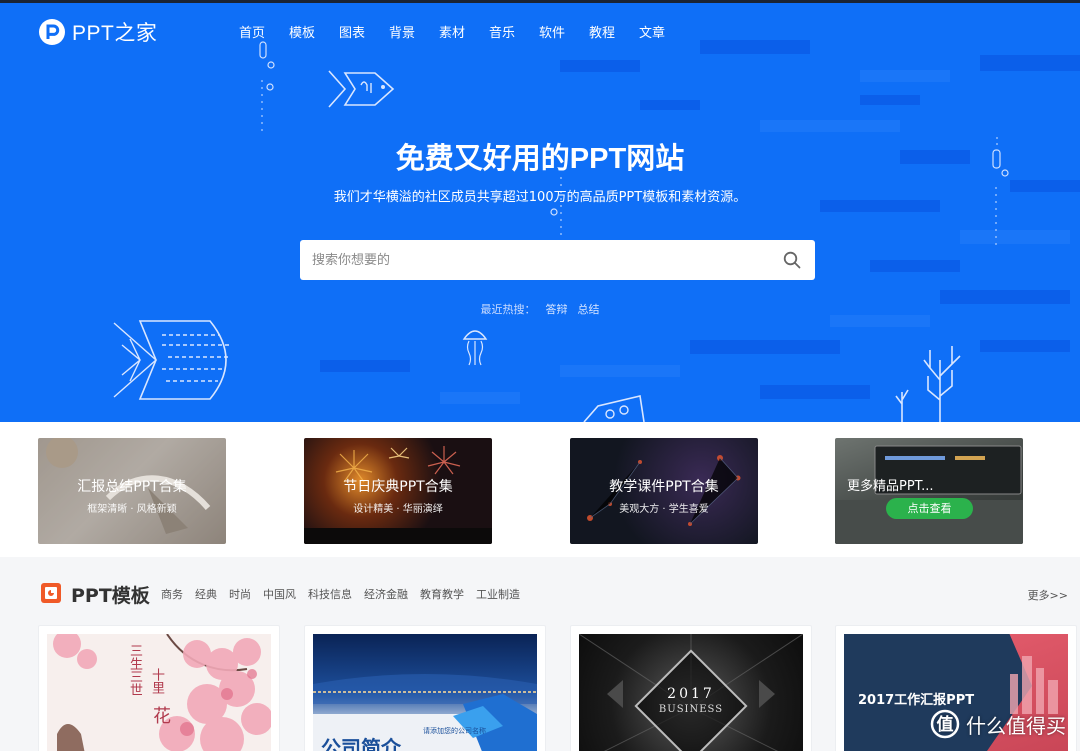 The image size is (1080, 751). Describe the element at coordinates (314, 31) in the screenshot. I see `nav-item-templates: 模板` at that location.